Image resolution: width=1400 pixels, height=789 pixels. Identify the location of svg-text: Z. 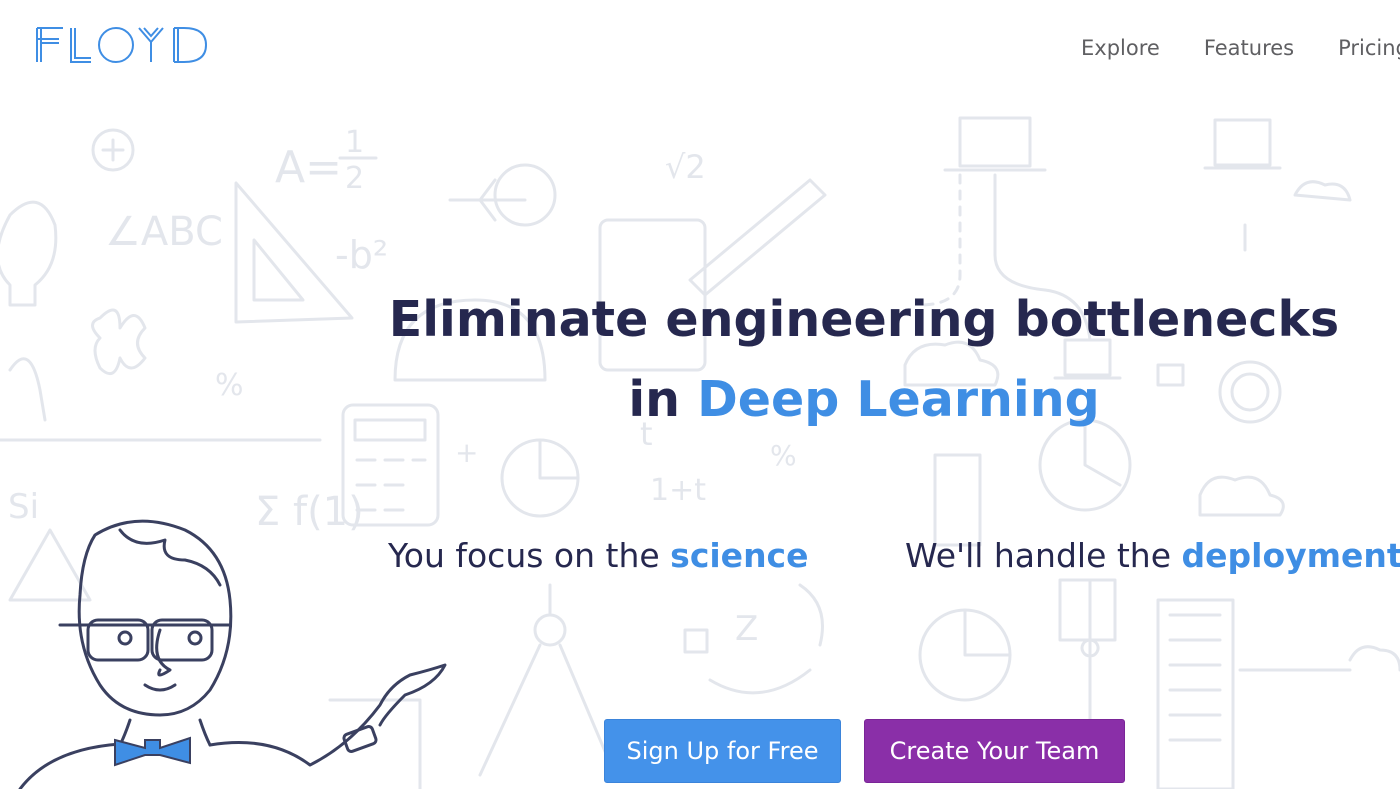
(746, 629).